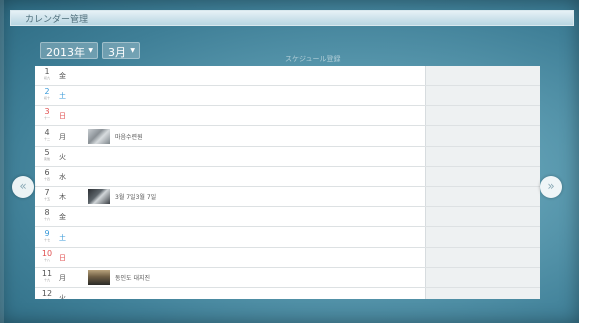 Image resolution: width=596 pixels, height=323 pixels. I want to click on lunar-date: 十二, so click(46, 138).